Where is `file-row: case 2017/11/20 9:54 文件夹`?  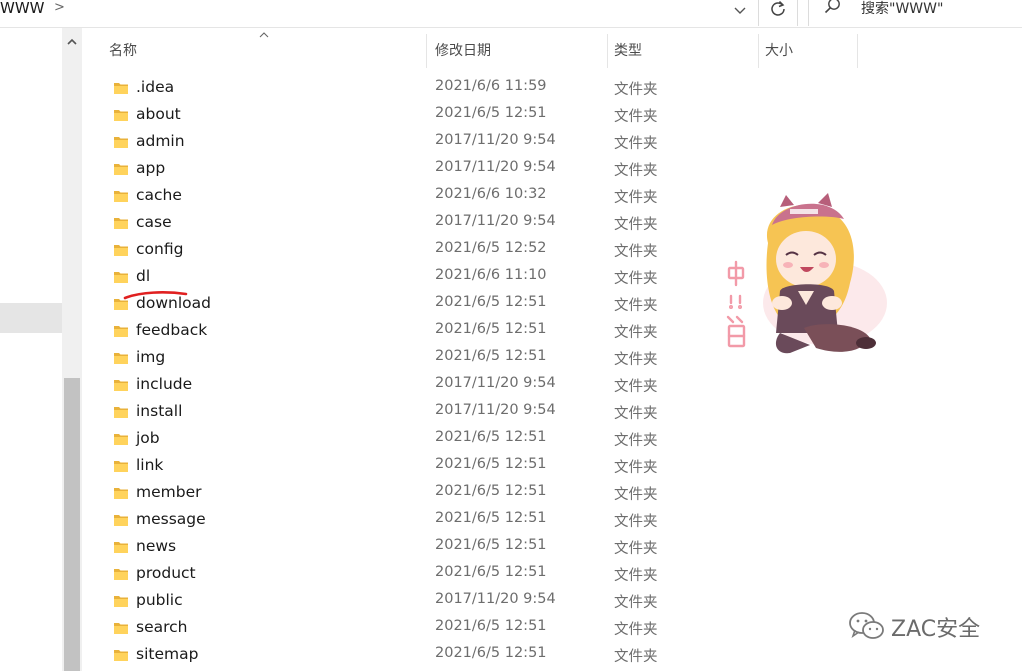 file-row: case 2017/11/20 9:54 文件夹 is located at coordinates (433, 223).